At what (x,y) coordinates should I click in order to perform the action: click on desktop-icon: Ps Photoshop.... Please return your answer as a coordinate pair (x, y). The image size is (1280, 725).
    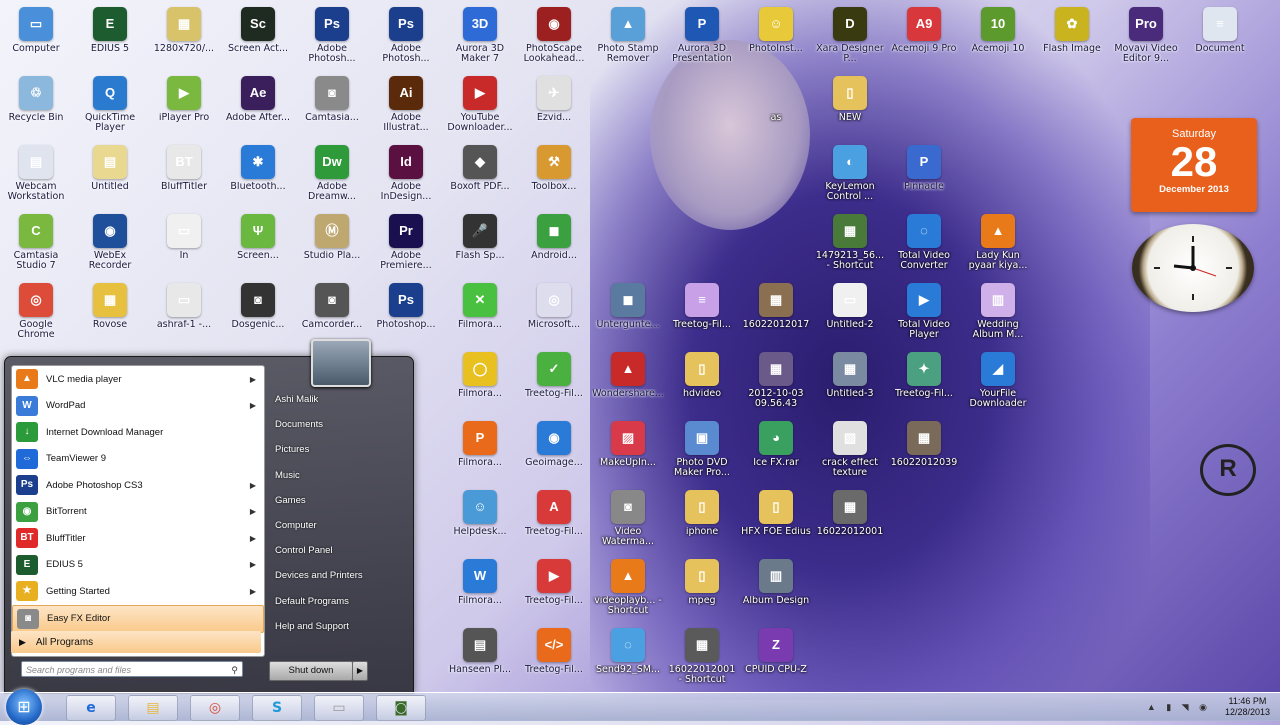
    Looking at the image, I should click on (406, 312).